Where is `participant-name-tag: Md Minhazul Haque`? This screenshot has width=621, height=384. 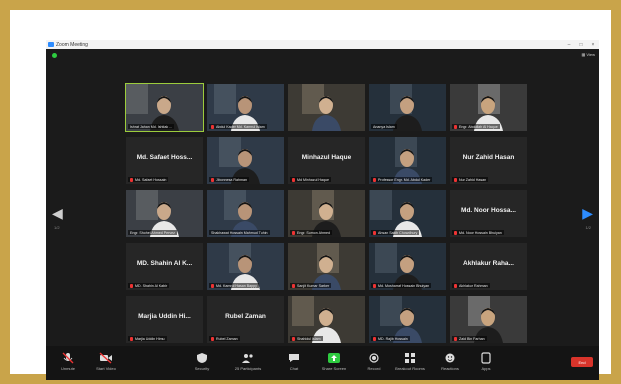 participant-name-tag: Md Minhazul Haque is located at coordinates (310, 179).